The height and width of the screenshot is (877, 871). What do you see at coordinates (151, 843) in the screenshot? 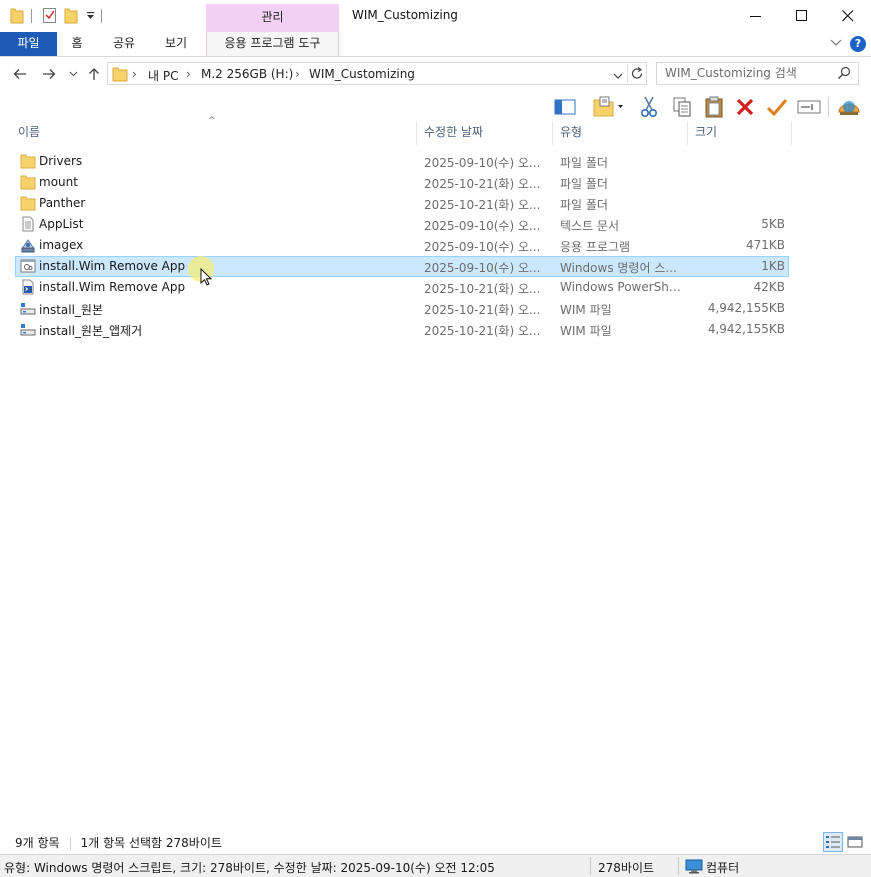
I see `selection-info: 1개 항목 선택함 278바이트` at bounding box center [151, 843].